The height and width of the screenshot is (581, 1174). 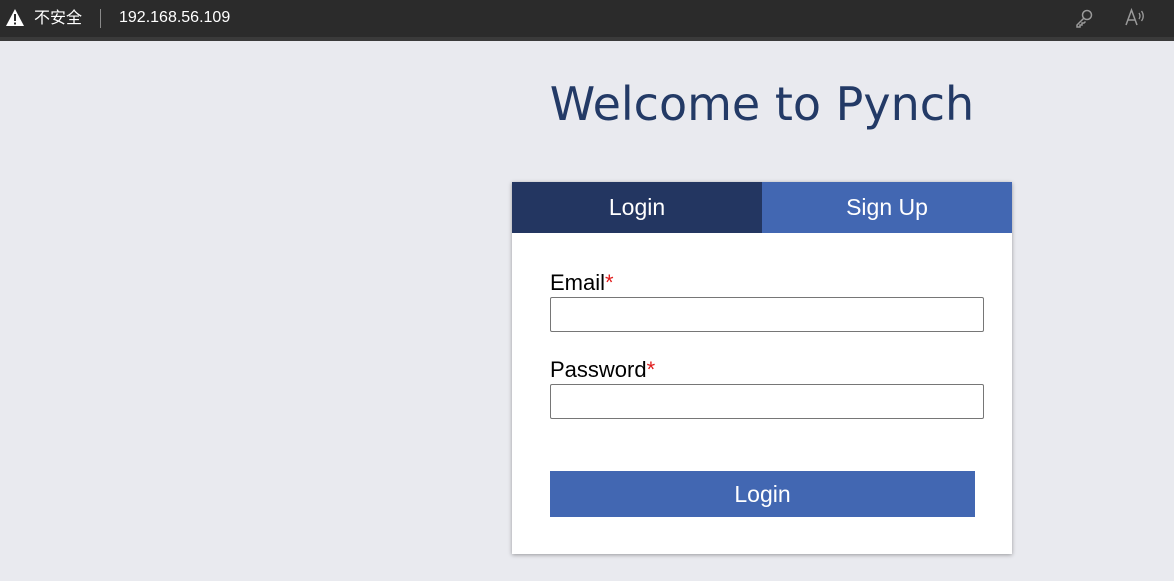 I want to click on password-label: Password*, so click(x=602, y=370).